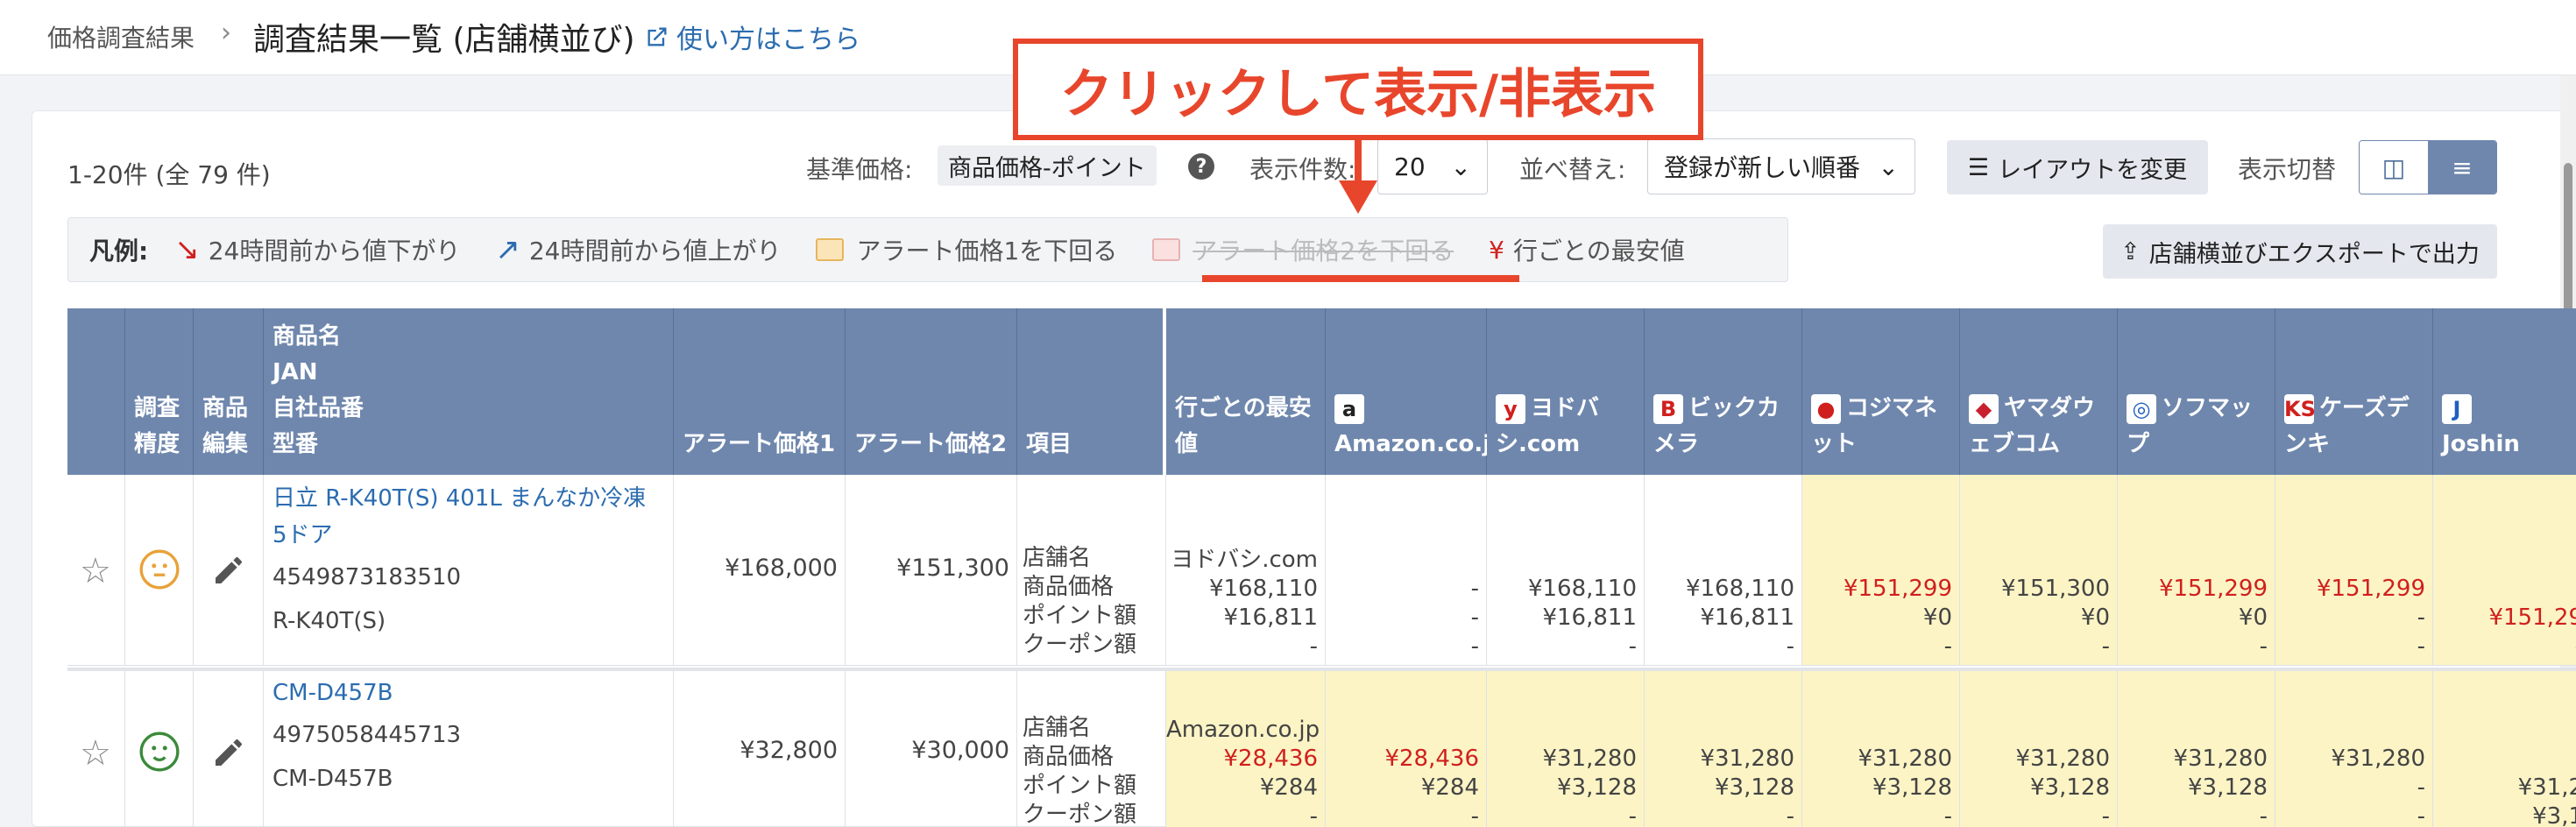 This screenshot has width=2576, height=827. I want to click on list-view-icon: ≡, so click(2462, 168).